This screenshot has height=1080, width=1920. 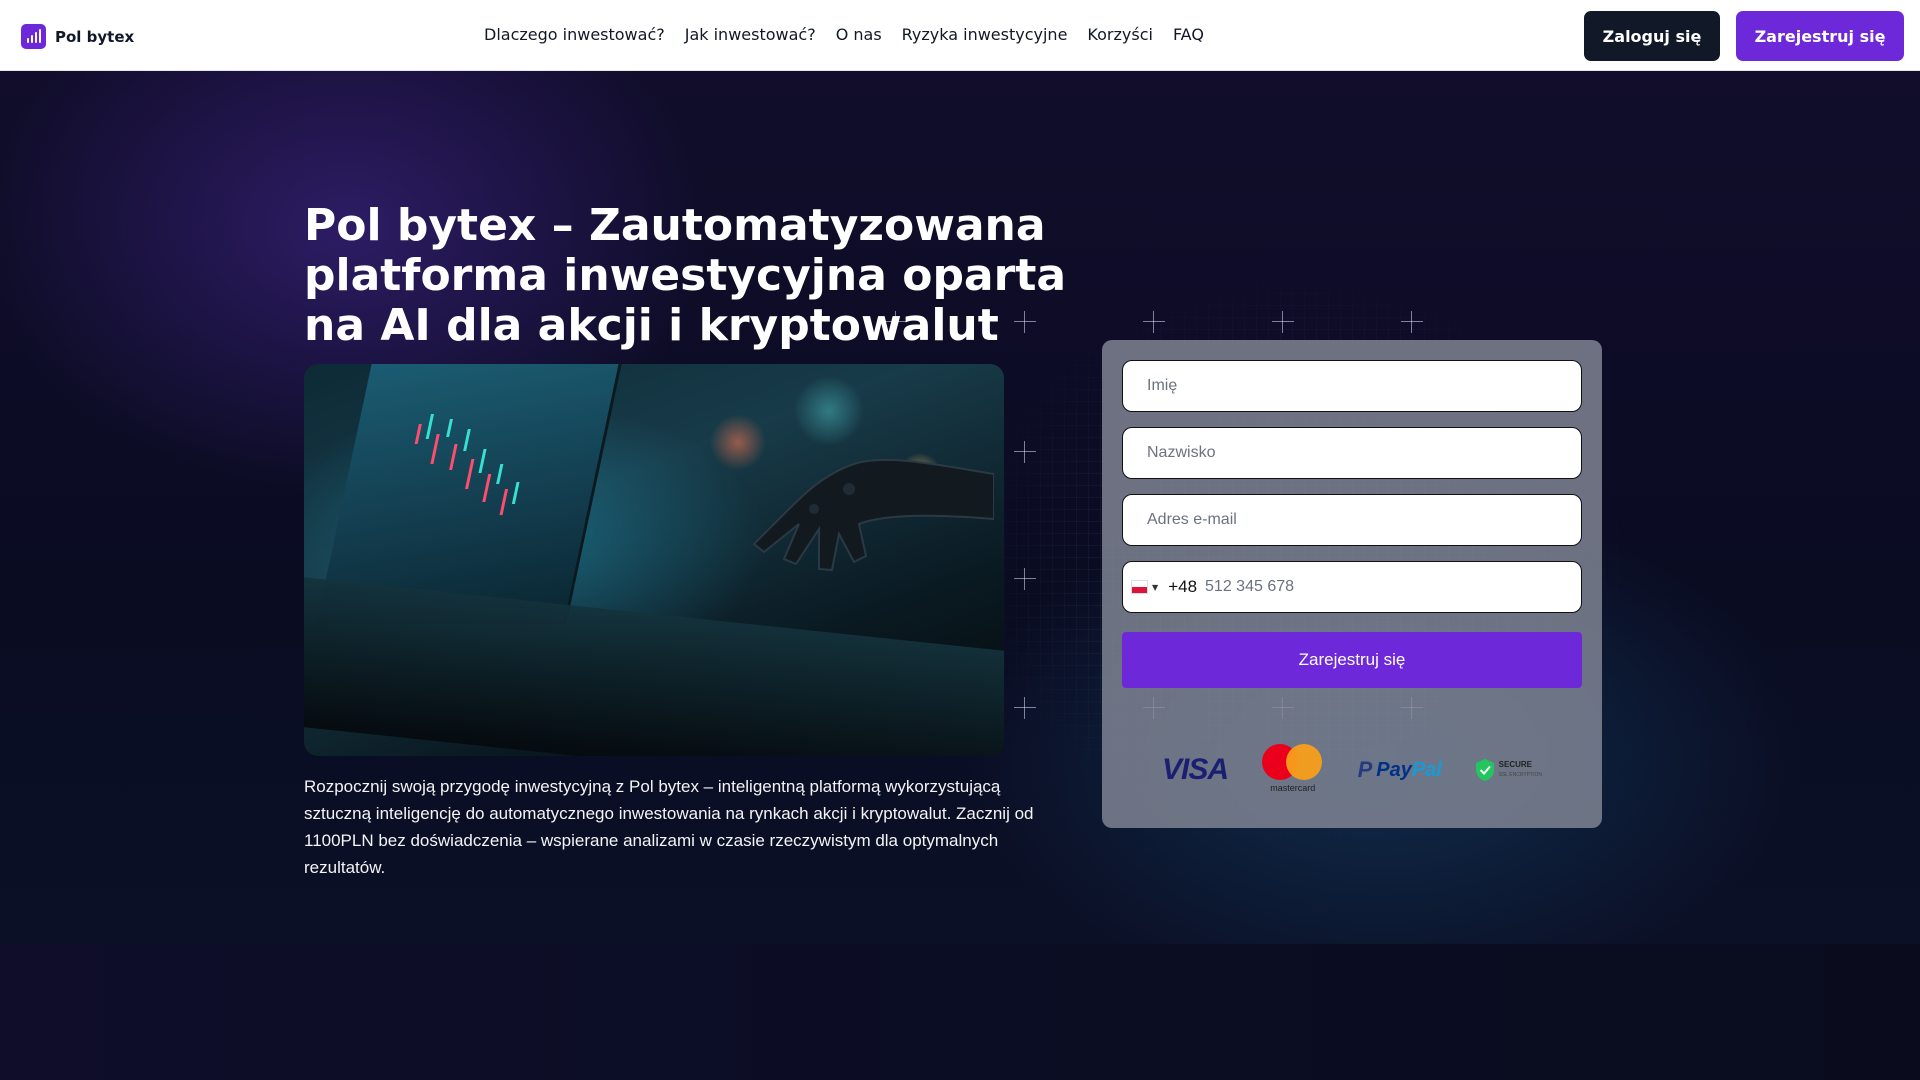 What do you see at coordinates (873, 515) in the screenshot?
I see `robot-hand-illustration` at bounding box center [873, 515].